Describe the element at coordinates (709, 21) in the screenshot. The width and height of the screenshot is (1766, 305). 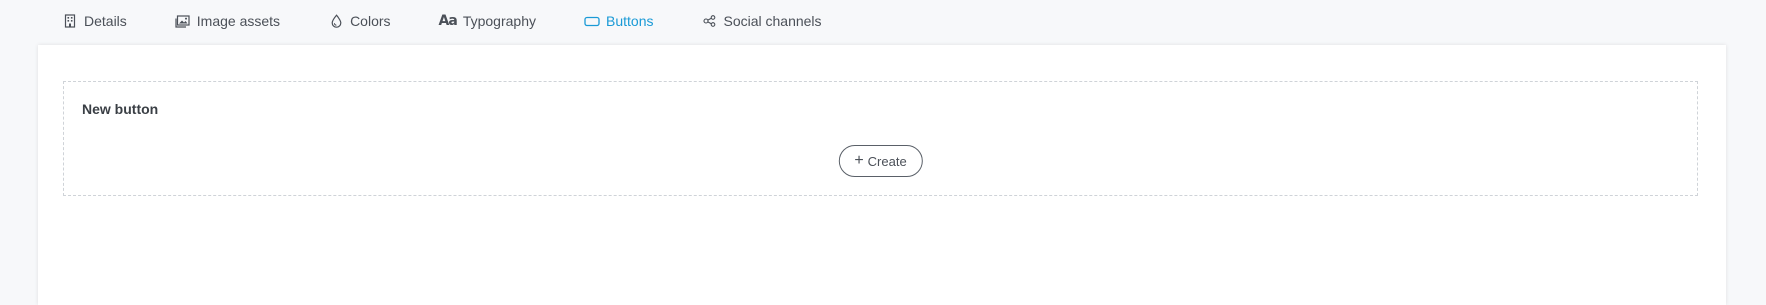
I see `share-icon` at that location.